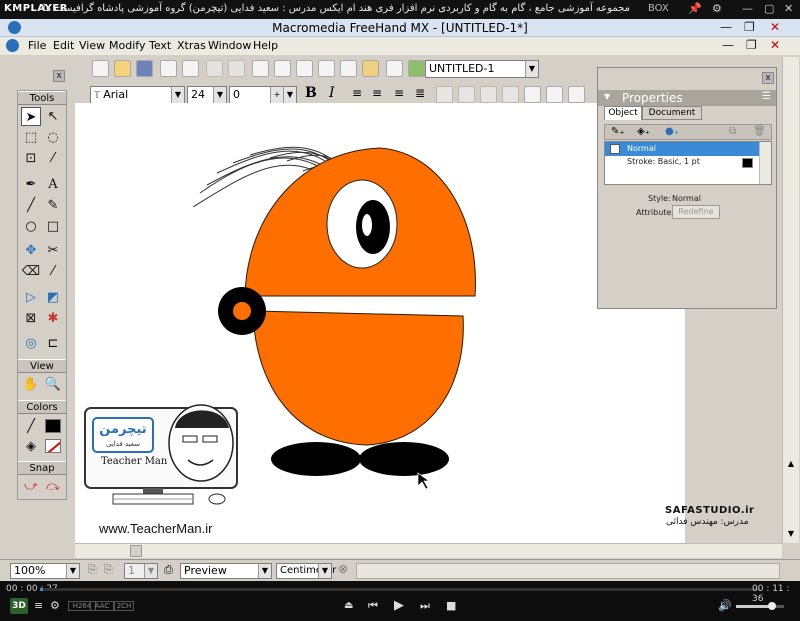 This screenshot has width=800, height=621. I want to click on cancel-icon: ⊗, so click(343, 569).